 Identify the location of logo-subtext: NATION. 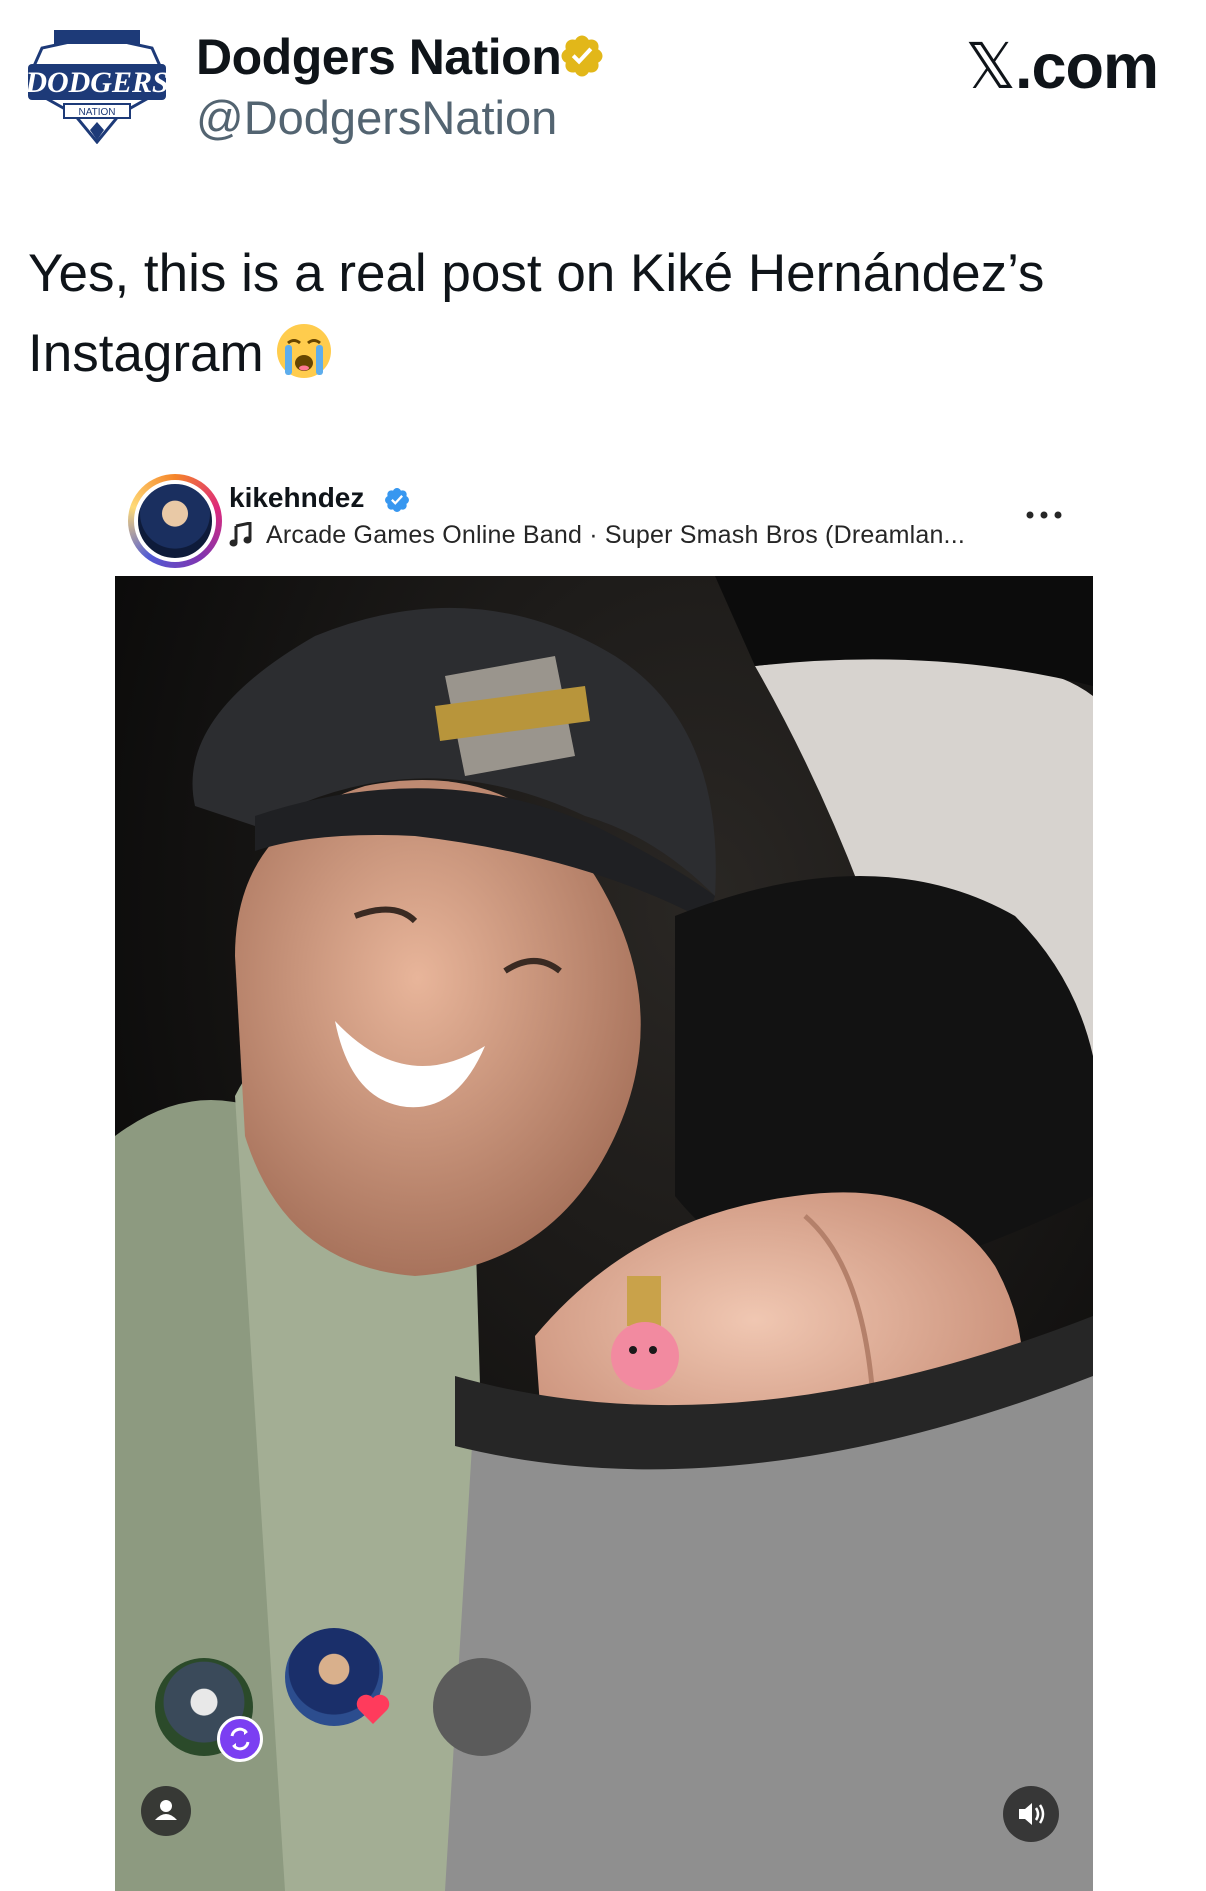
(96, 112).